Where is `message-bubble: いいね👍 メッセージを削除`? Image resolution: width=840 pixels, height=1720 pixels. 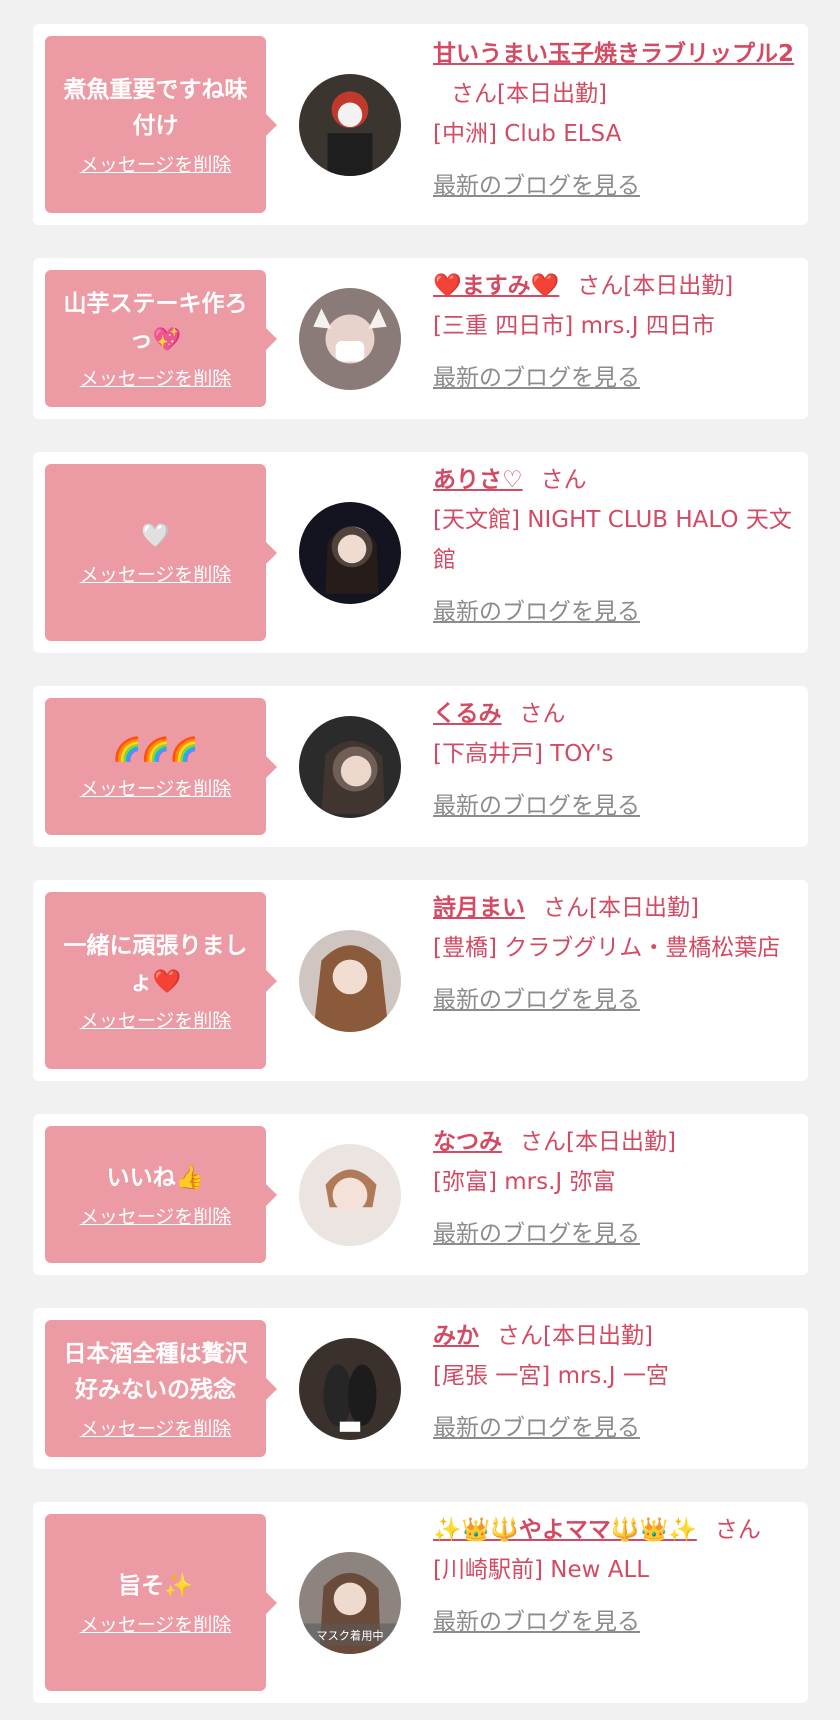 message-bubble: いいね👍 メッセージを削除 is located at coordinates (161, 1194).